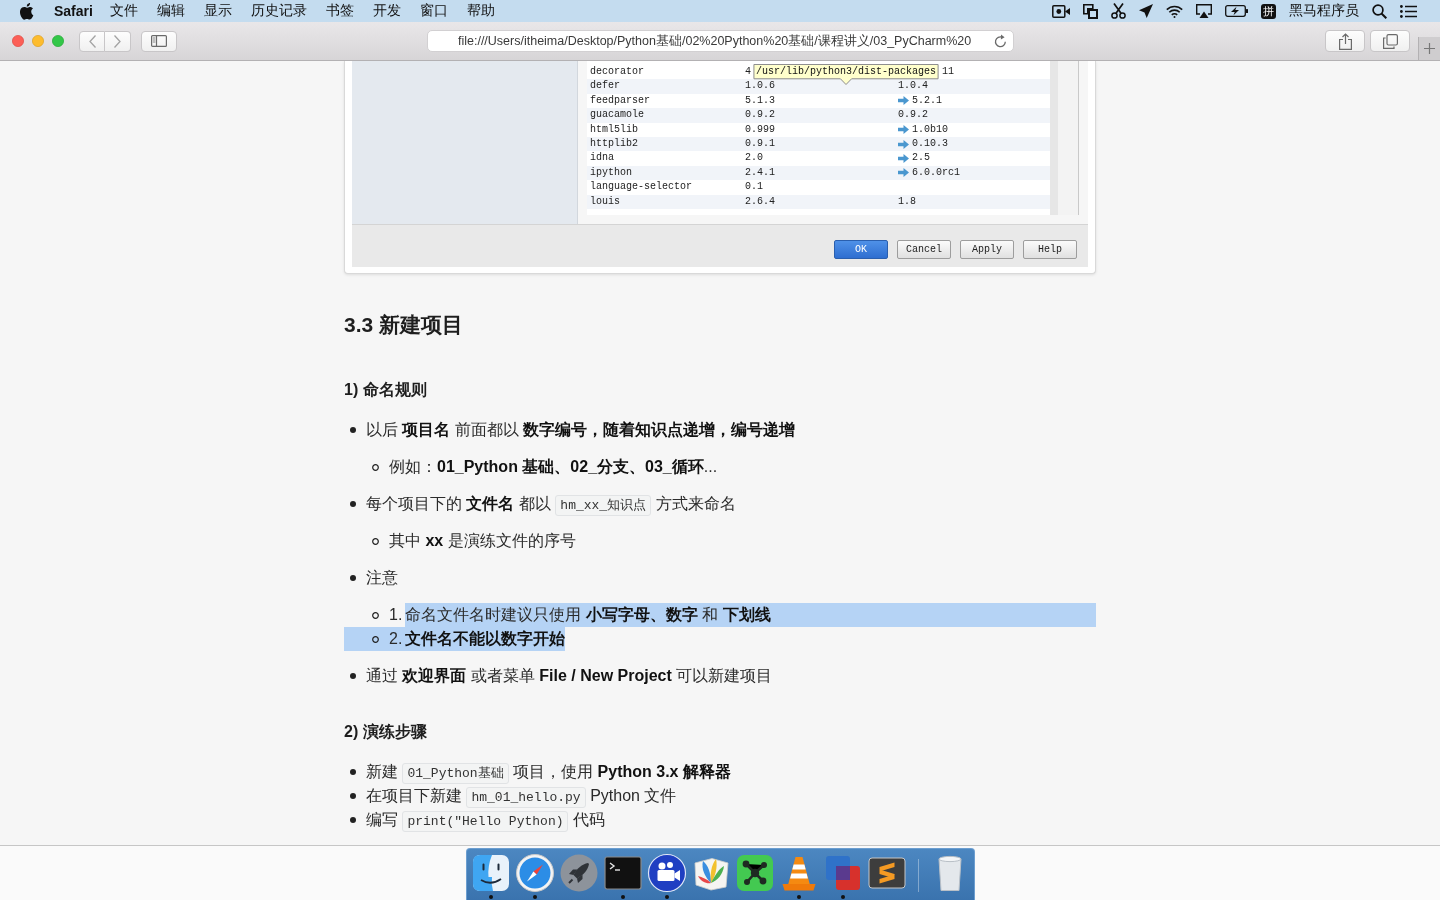 The width and height of the screenshot is (1440, 900). What do you see at coordinates (548, 772) in the screenshot?
I see `list-item-text: 新建 01_Python基础 项目，使用 Python 3.x 解释器` at bounding box center [548, 772].